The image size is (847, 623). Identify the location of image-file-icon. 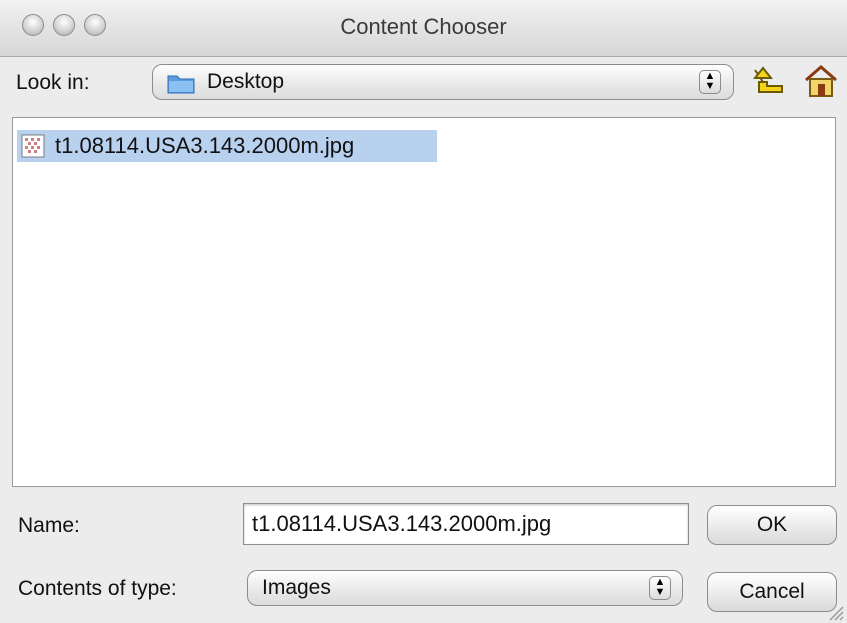
(33, 146).